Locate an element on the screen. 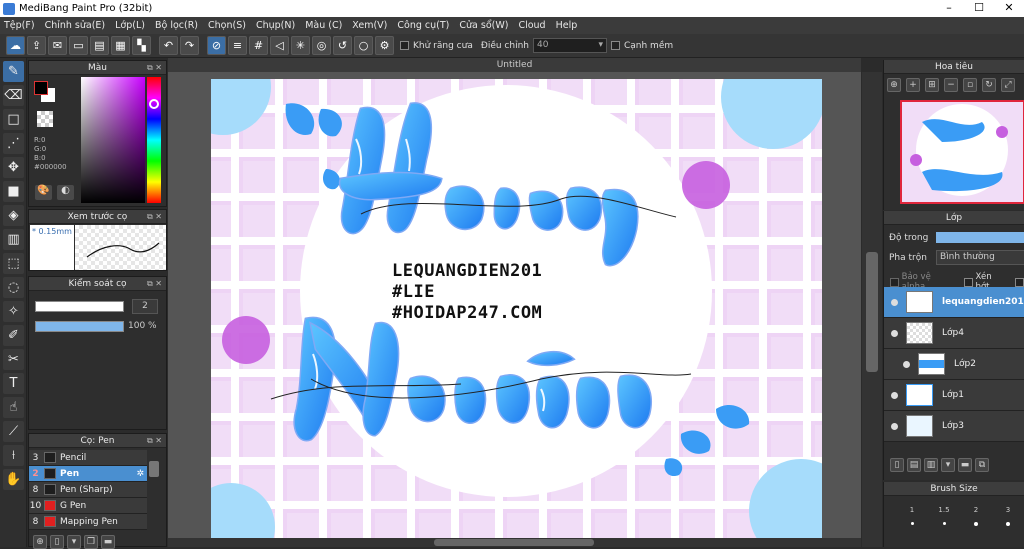  saturation-value-picker is located at coordinates (113, 140).